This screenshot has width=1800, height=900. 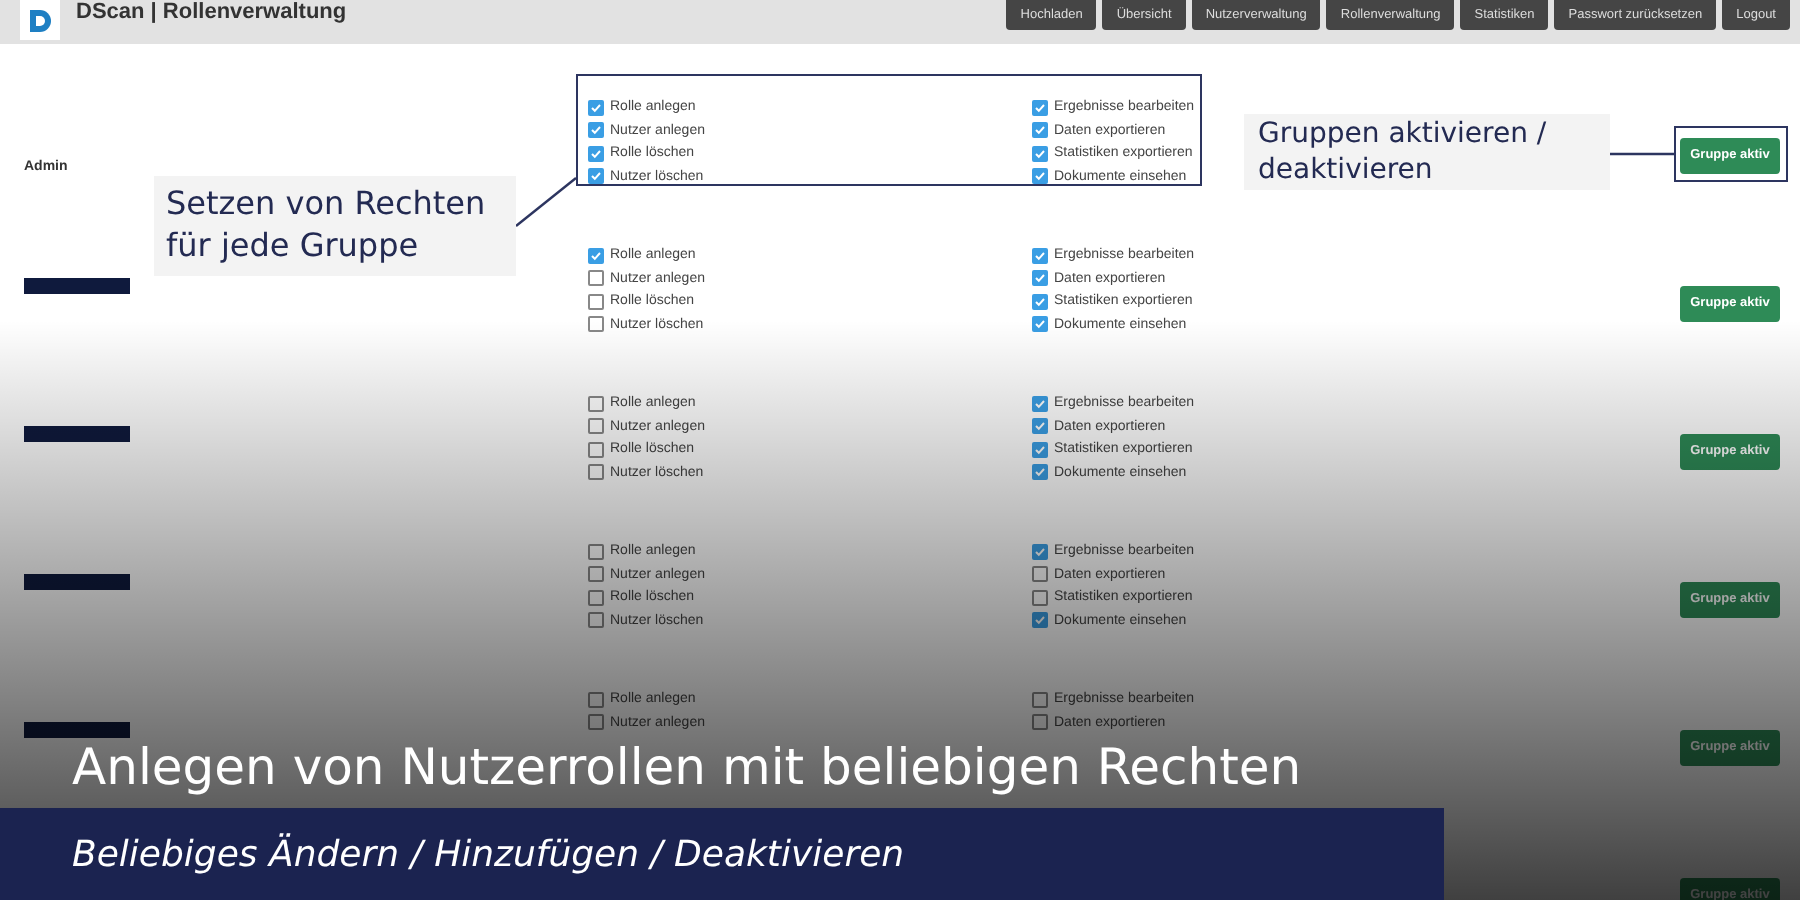 What do you see at coordinates (211, 13) in the screenshot?
I see `app-title: DScan | Rollenverwaltung` at bounding box center [211, 13].